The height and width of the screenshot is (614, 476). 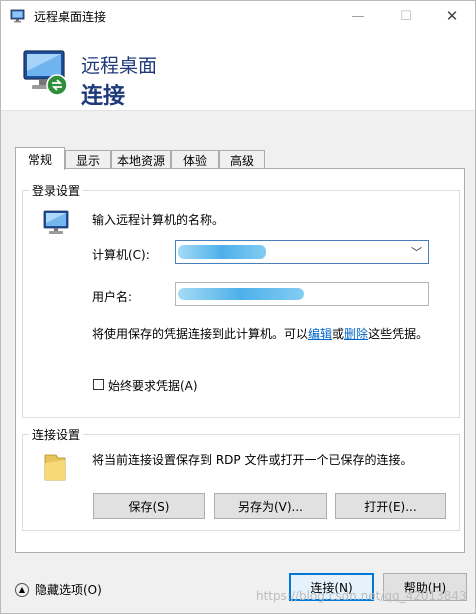 I want to click on hide-options-label: 隐藏选项(O), so click(x=68, y=590).